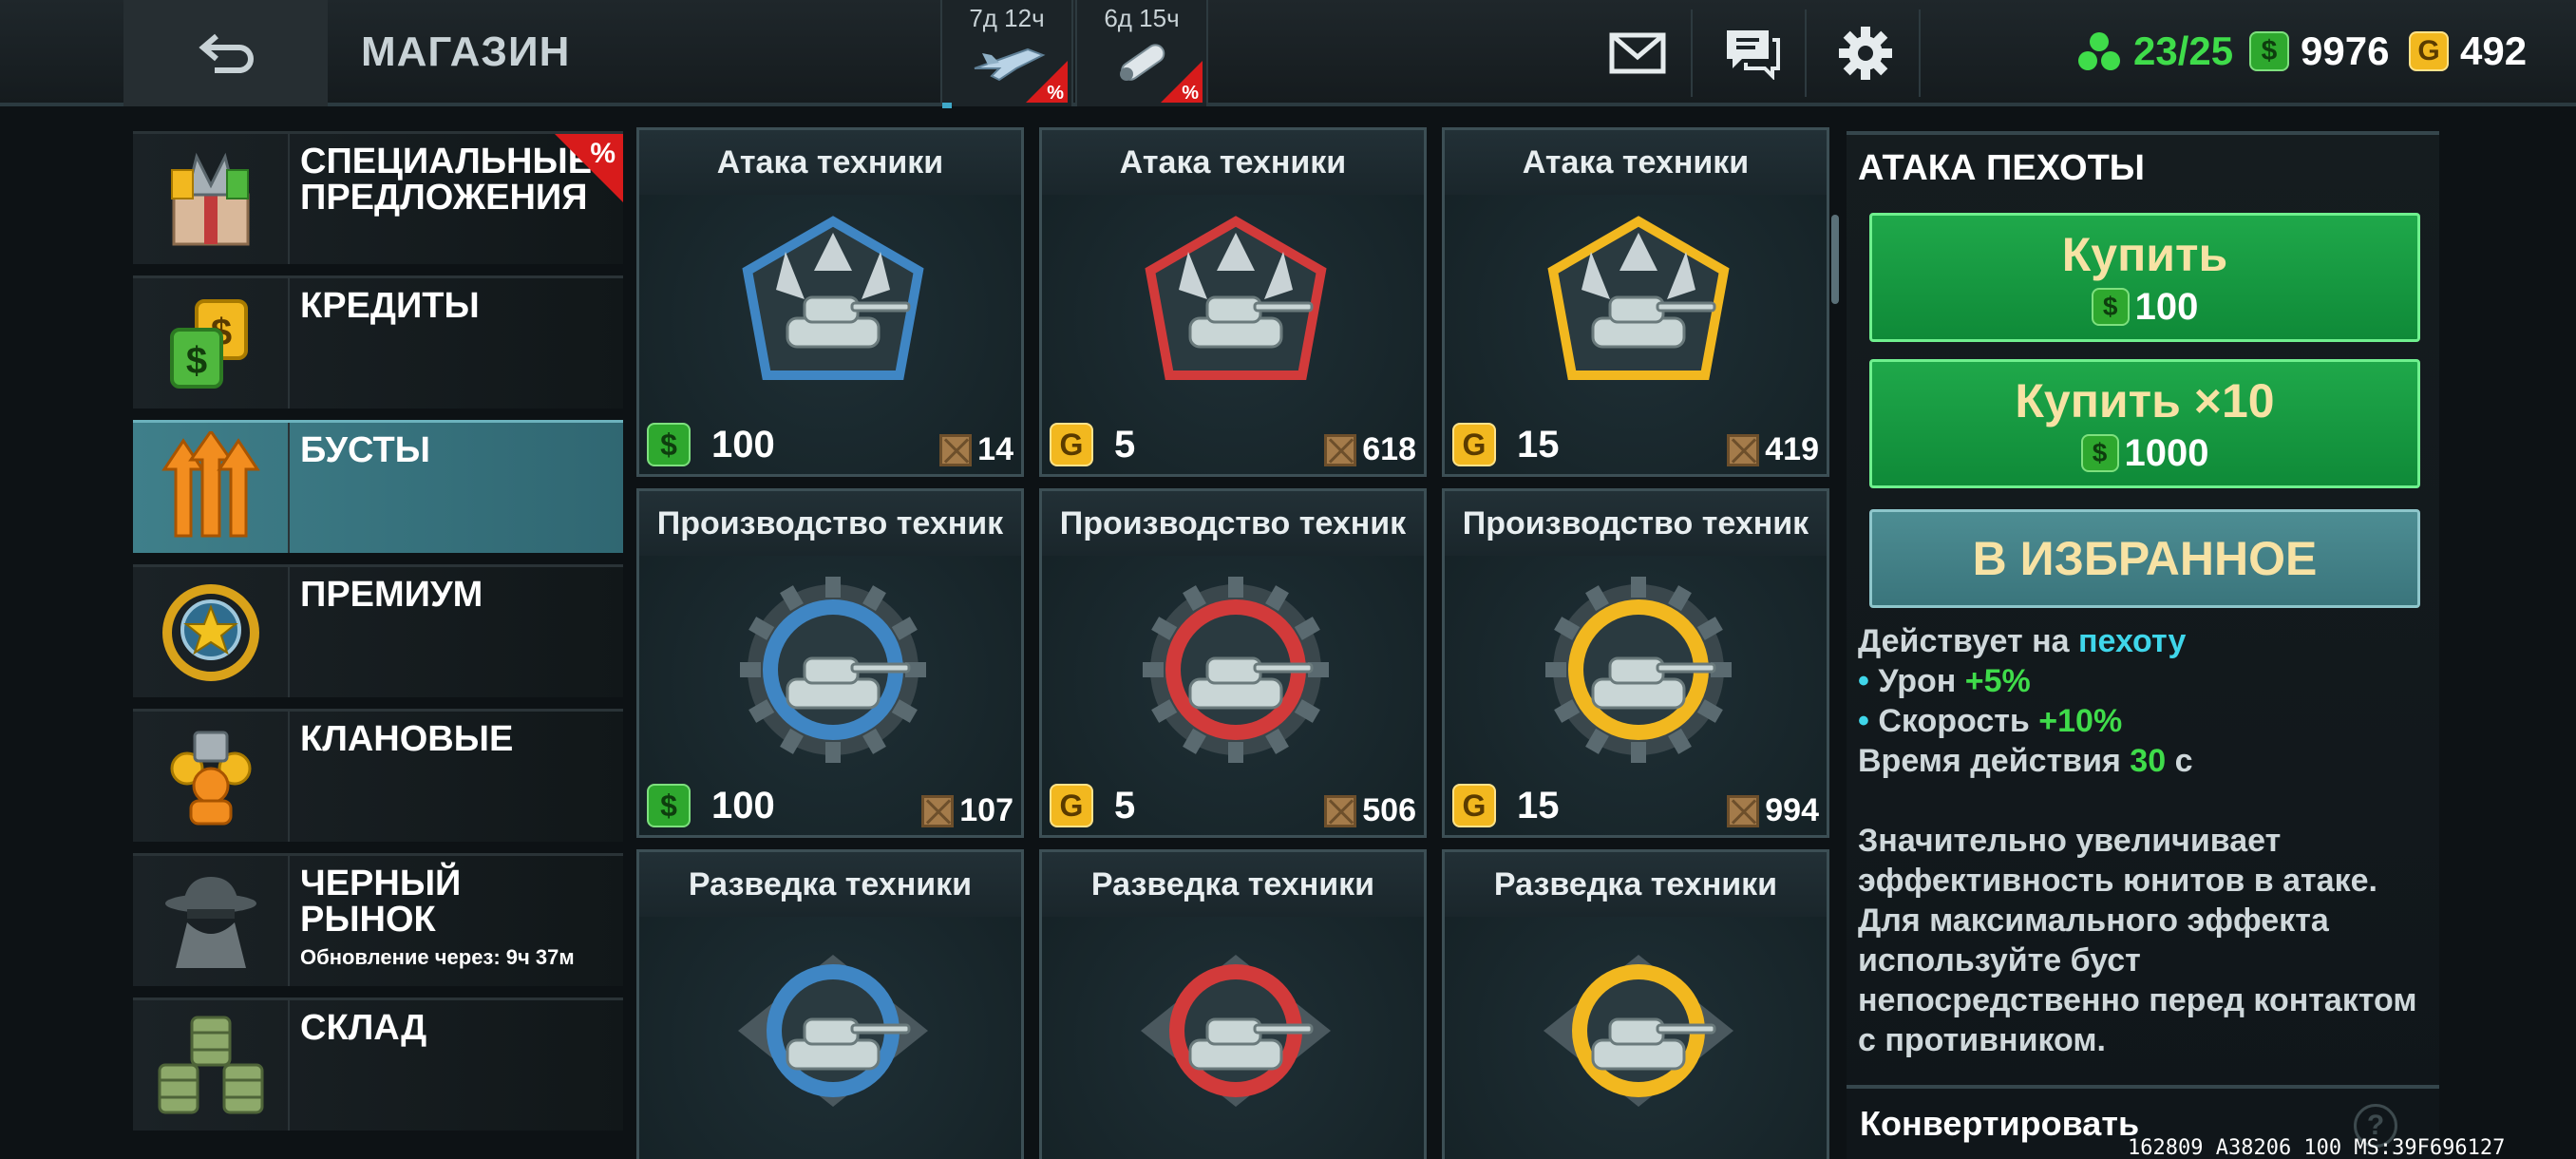  I want to click on menu-label: ПРЕМИУМ, so click(391, 595).